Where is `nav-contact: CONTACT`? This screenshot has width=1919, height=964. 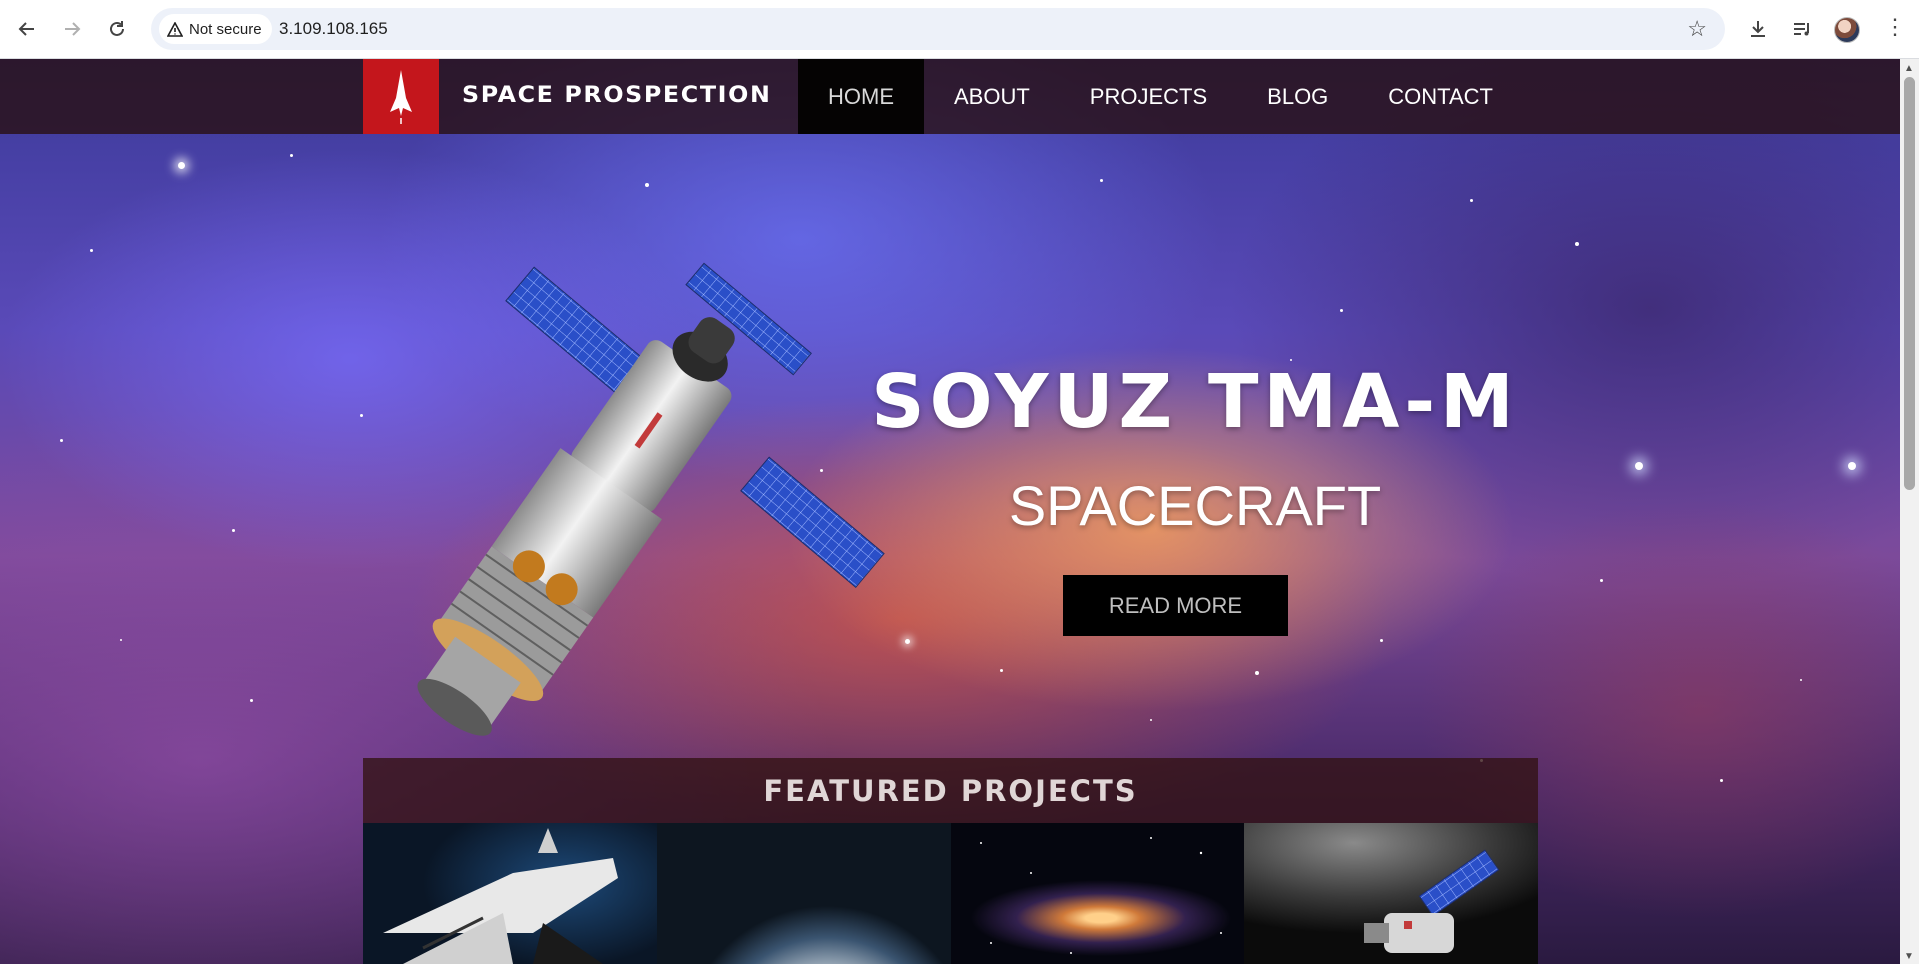 nav-contact: CONTACT is located at coordinates (1440, 96).